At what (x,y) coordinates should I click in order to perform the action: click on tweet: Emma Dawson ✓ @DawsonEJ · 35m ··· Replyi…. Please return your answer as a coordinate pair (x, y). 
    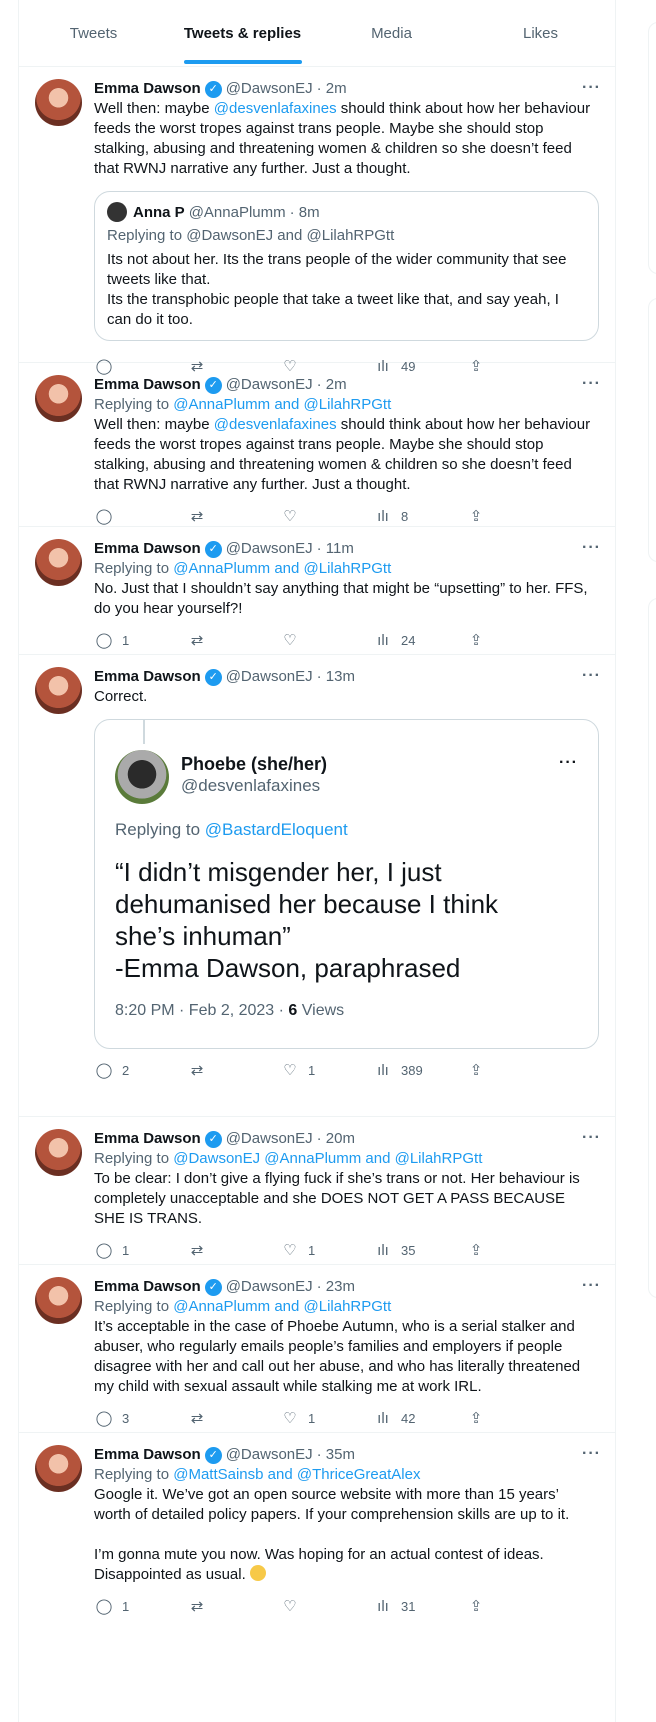
    Looking at the image, I should click on (317, 1528).